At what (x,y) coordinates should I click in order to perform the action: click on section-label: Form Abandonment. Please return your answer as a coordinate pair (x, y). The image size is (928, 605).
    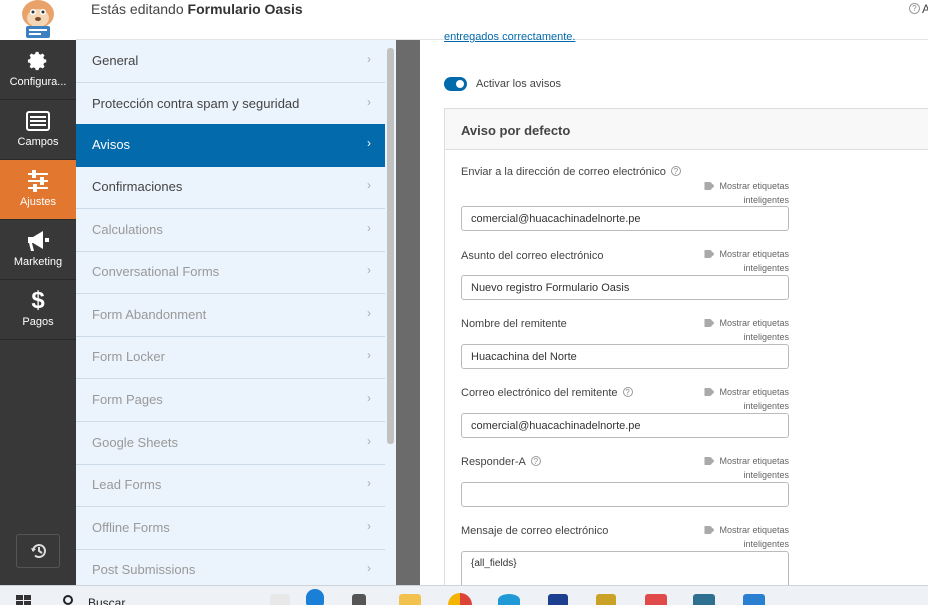
    Looking at the image, I should click on (149, 314).